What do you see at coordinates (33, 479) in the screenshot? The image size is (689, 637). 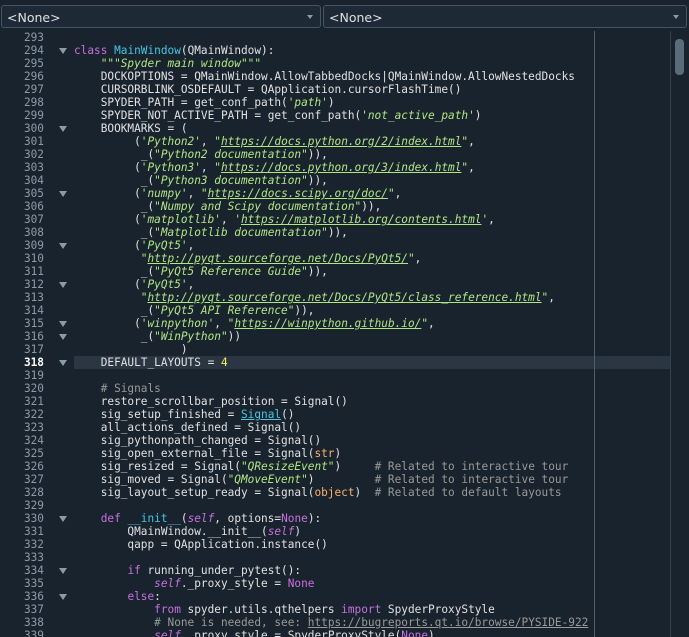 I see `line-number: 327` at bounding box center [33, 479].